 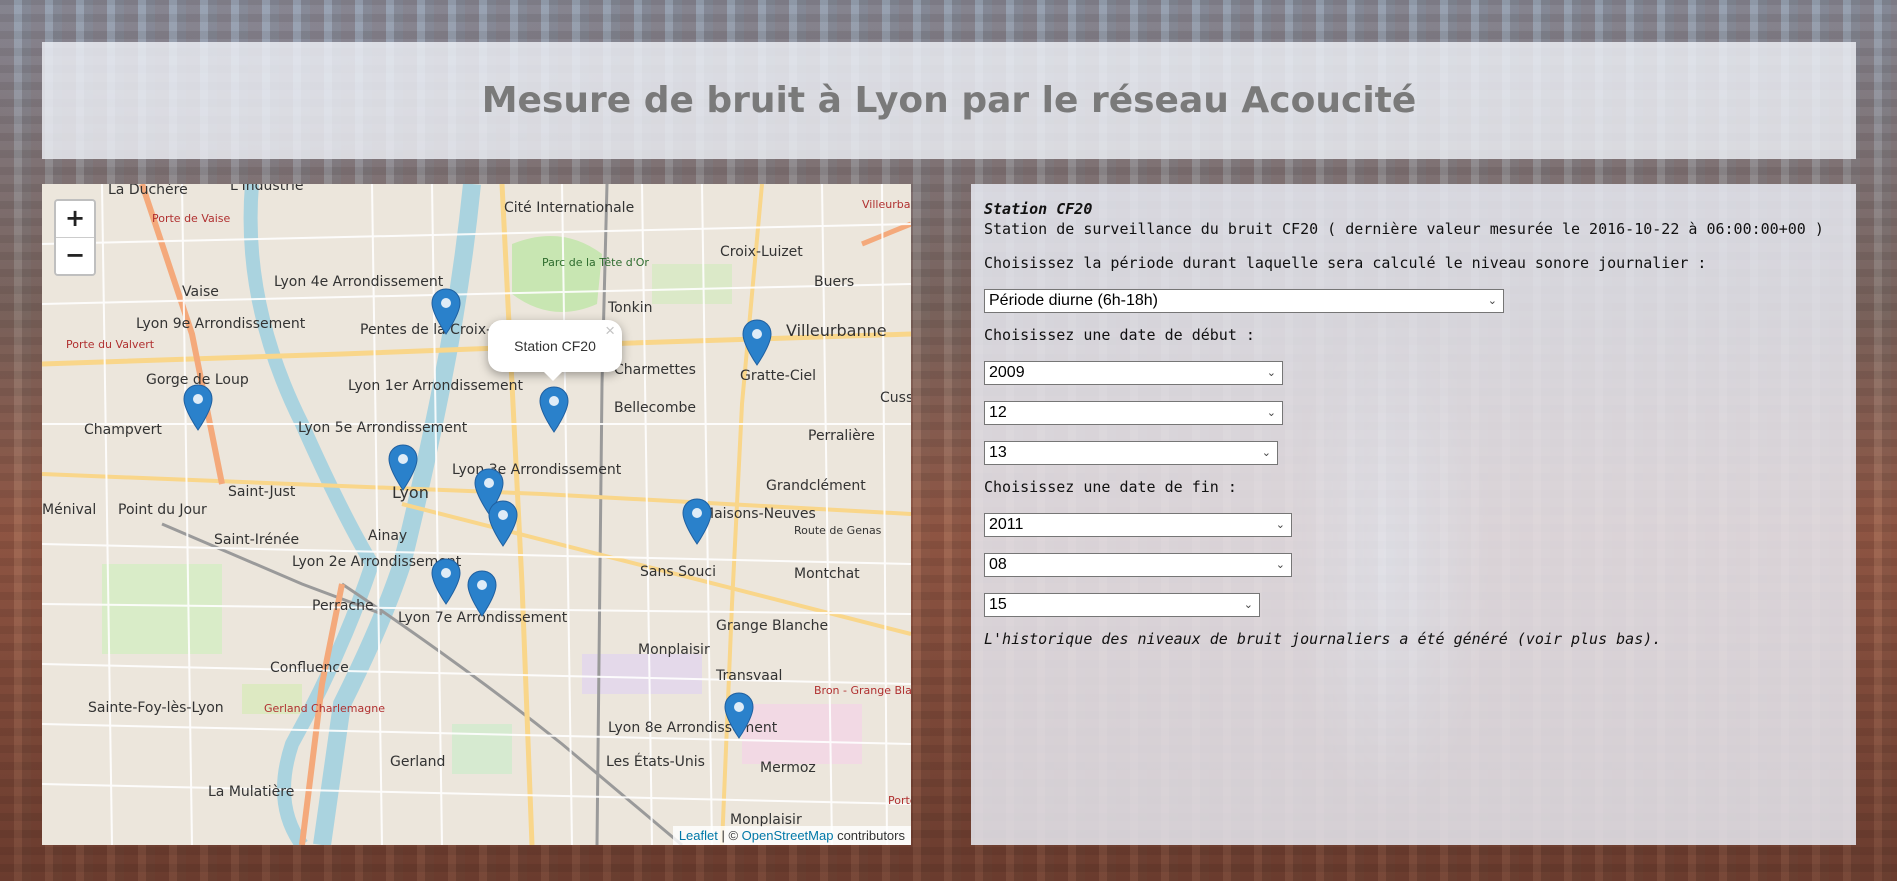 What do you see at coordinates (998, 564) in the screenshot?
I see `end-month-value: 08` at bounding box center [998, 564].